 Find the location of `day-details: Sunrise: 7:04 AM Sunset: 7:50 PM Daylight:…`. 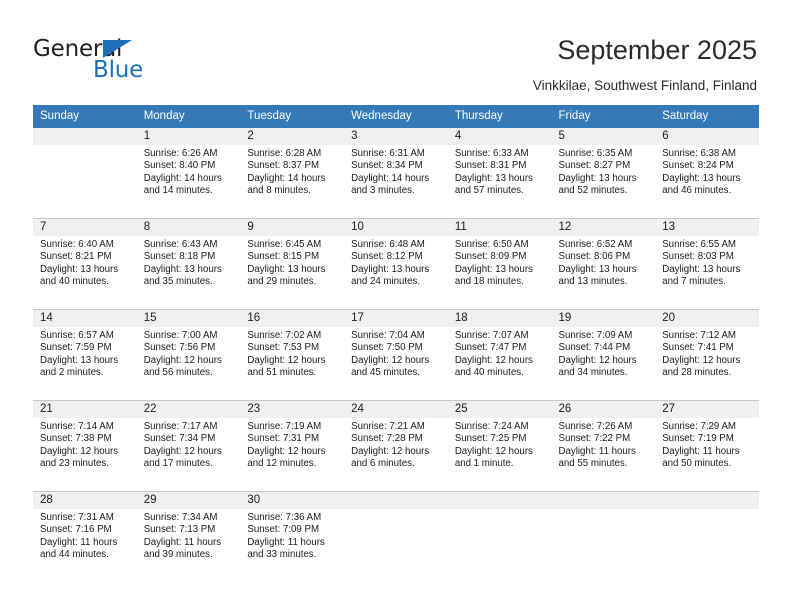

day-details: Sunrise: 7:04 AM Sunset: 7:50 PM Daylight:… is located at coordinates (396, 353).